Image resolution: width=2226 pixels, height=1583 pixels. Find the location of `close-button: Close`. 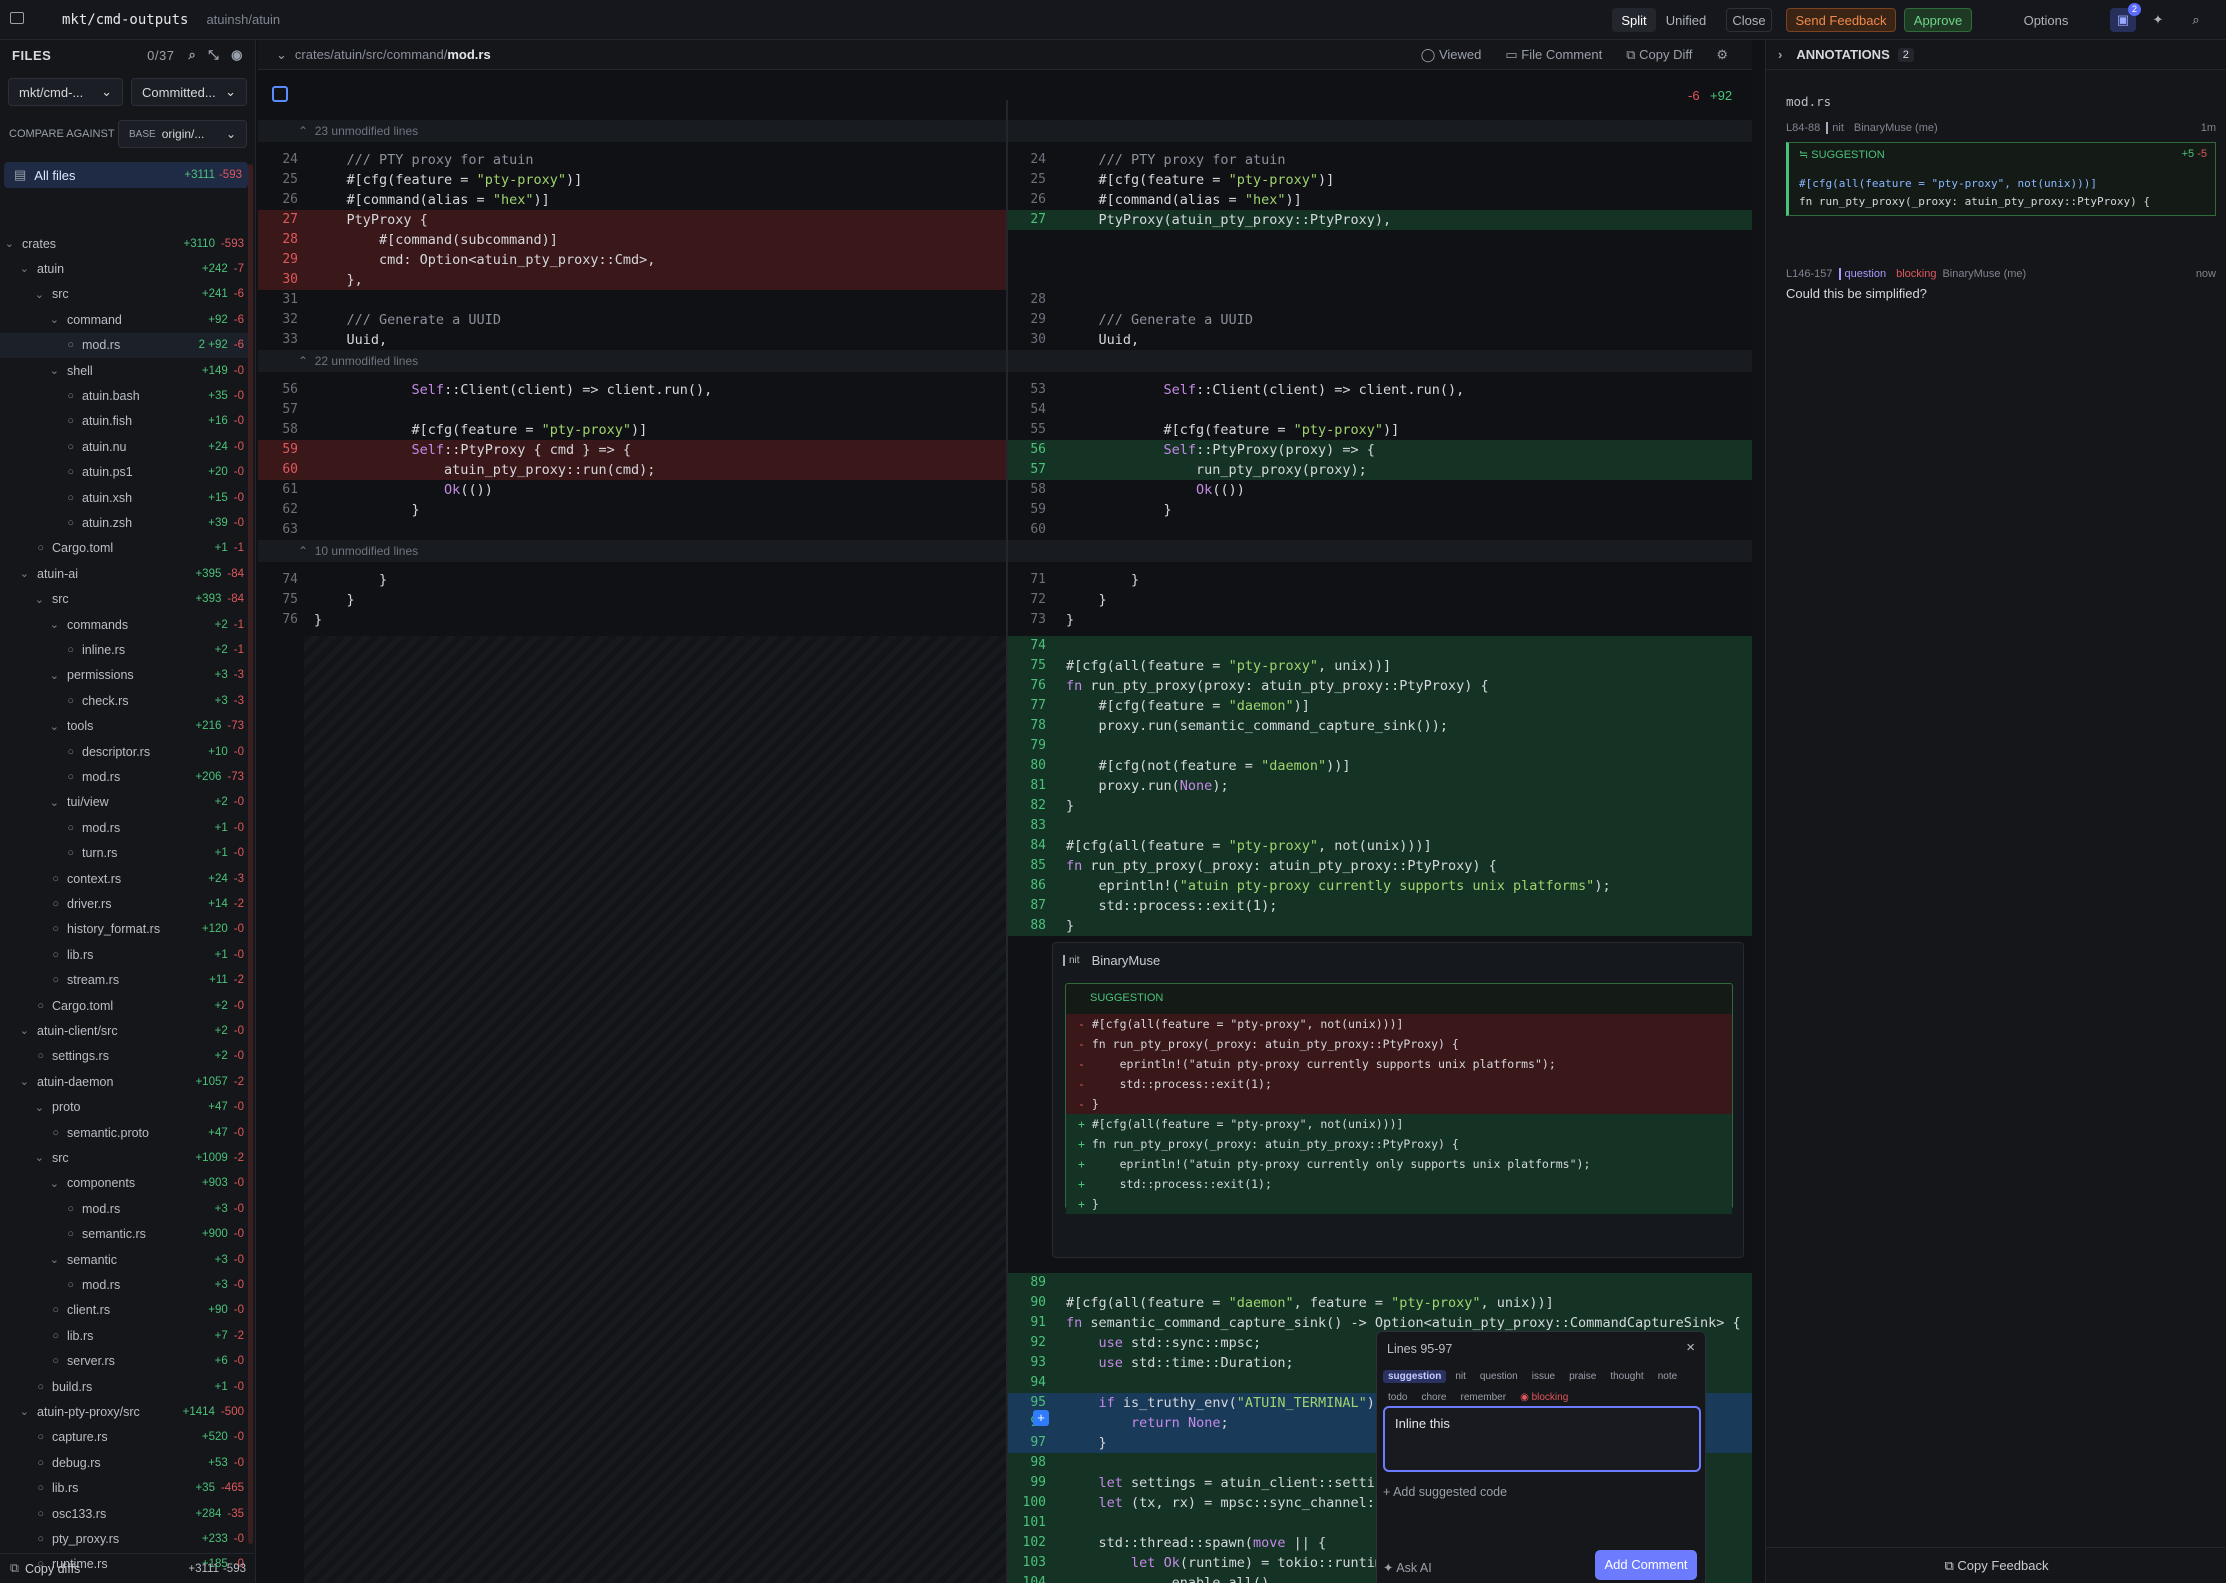

close-button: Close is located at coordinates (1749, 20).